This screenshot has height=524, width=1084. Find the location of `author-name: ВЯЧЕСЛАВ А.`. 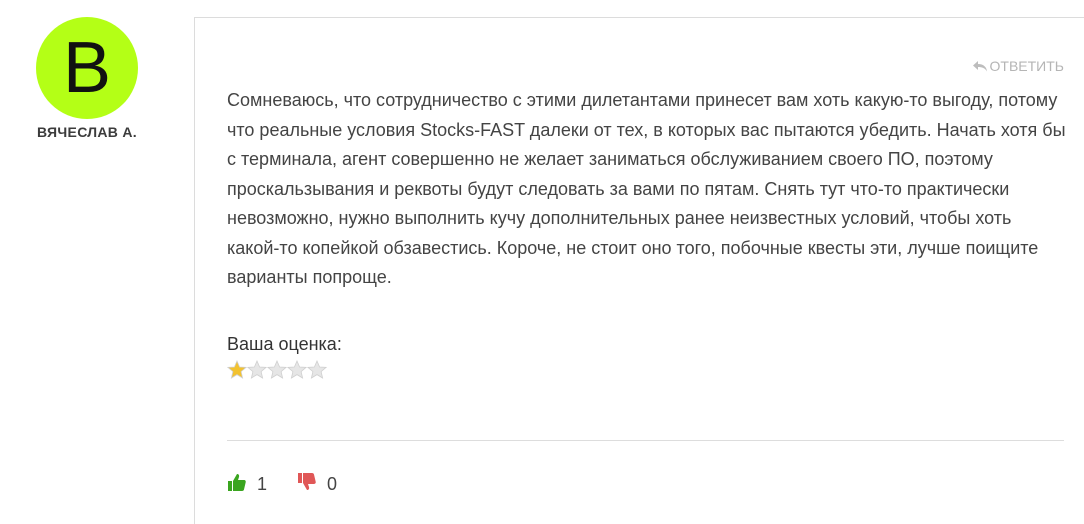

author-name: ВЯЧЕСЛАВ А. is located at coordinates (87, 132).